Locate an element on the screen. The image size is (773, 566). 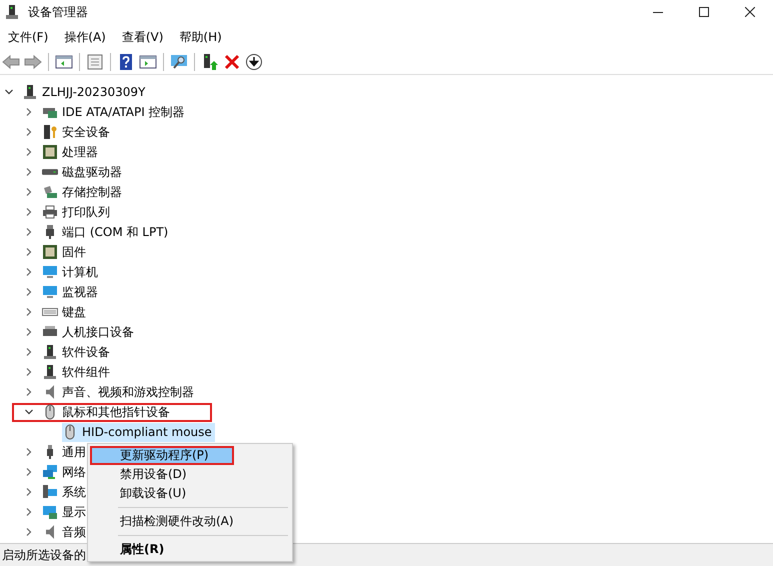
tree-item: HID-compliant mouse is located at coordinates (138, 432).